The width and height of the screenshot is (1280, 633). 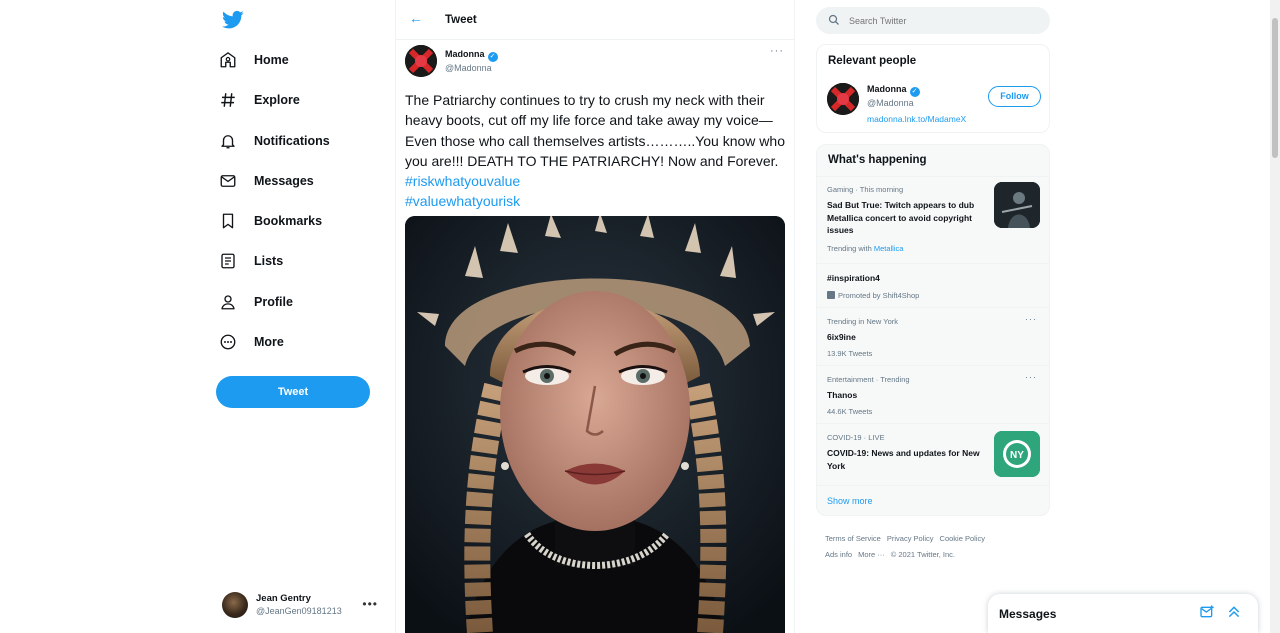 I want to click on trend-meta: Gaming · This morning, so click(x=865, y=189).